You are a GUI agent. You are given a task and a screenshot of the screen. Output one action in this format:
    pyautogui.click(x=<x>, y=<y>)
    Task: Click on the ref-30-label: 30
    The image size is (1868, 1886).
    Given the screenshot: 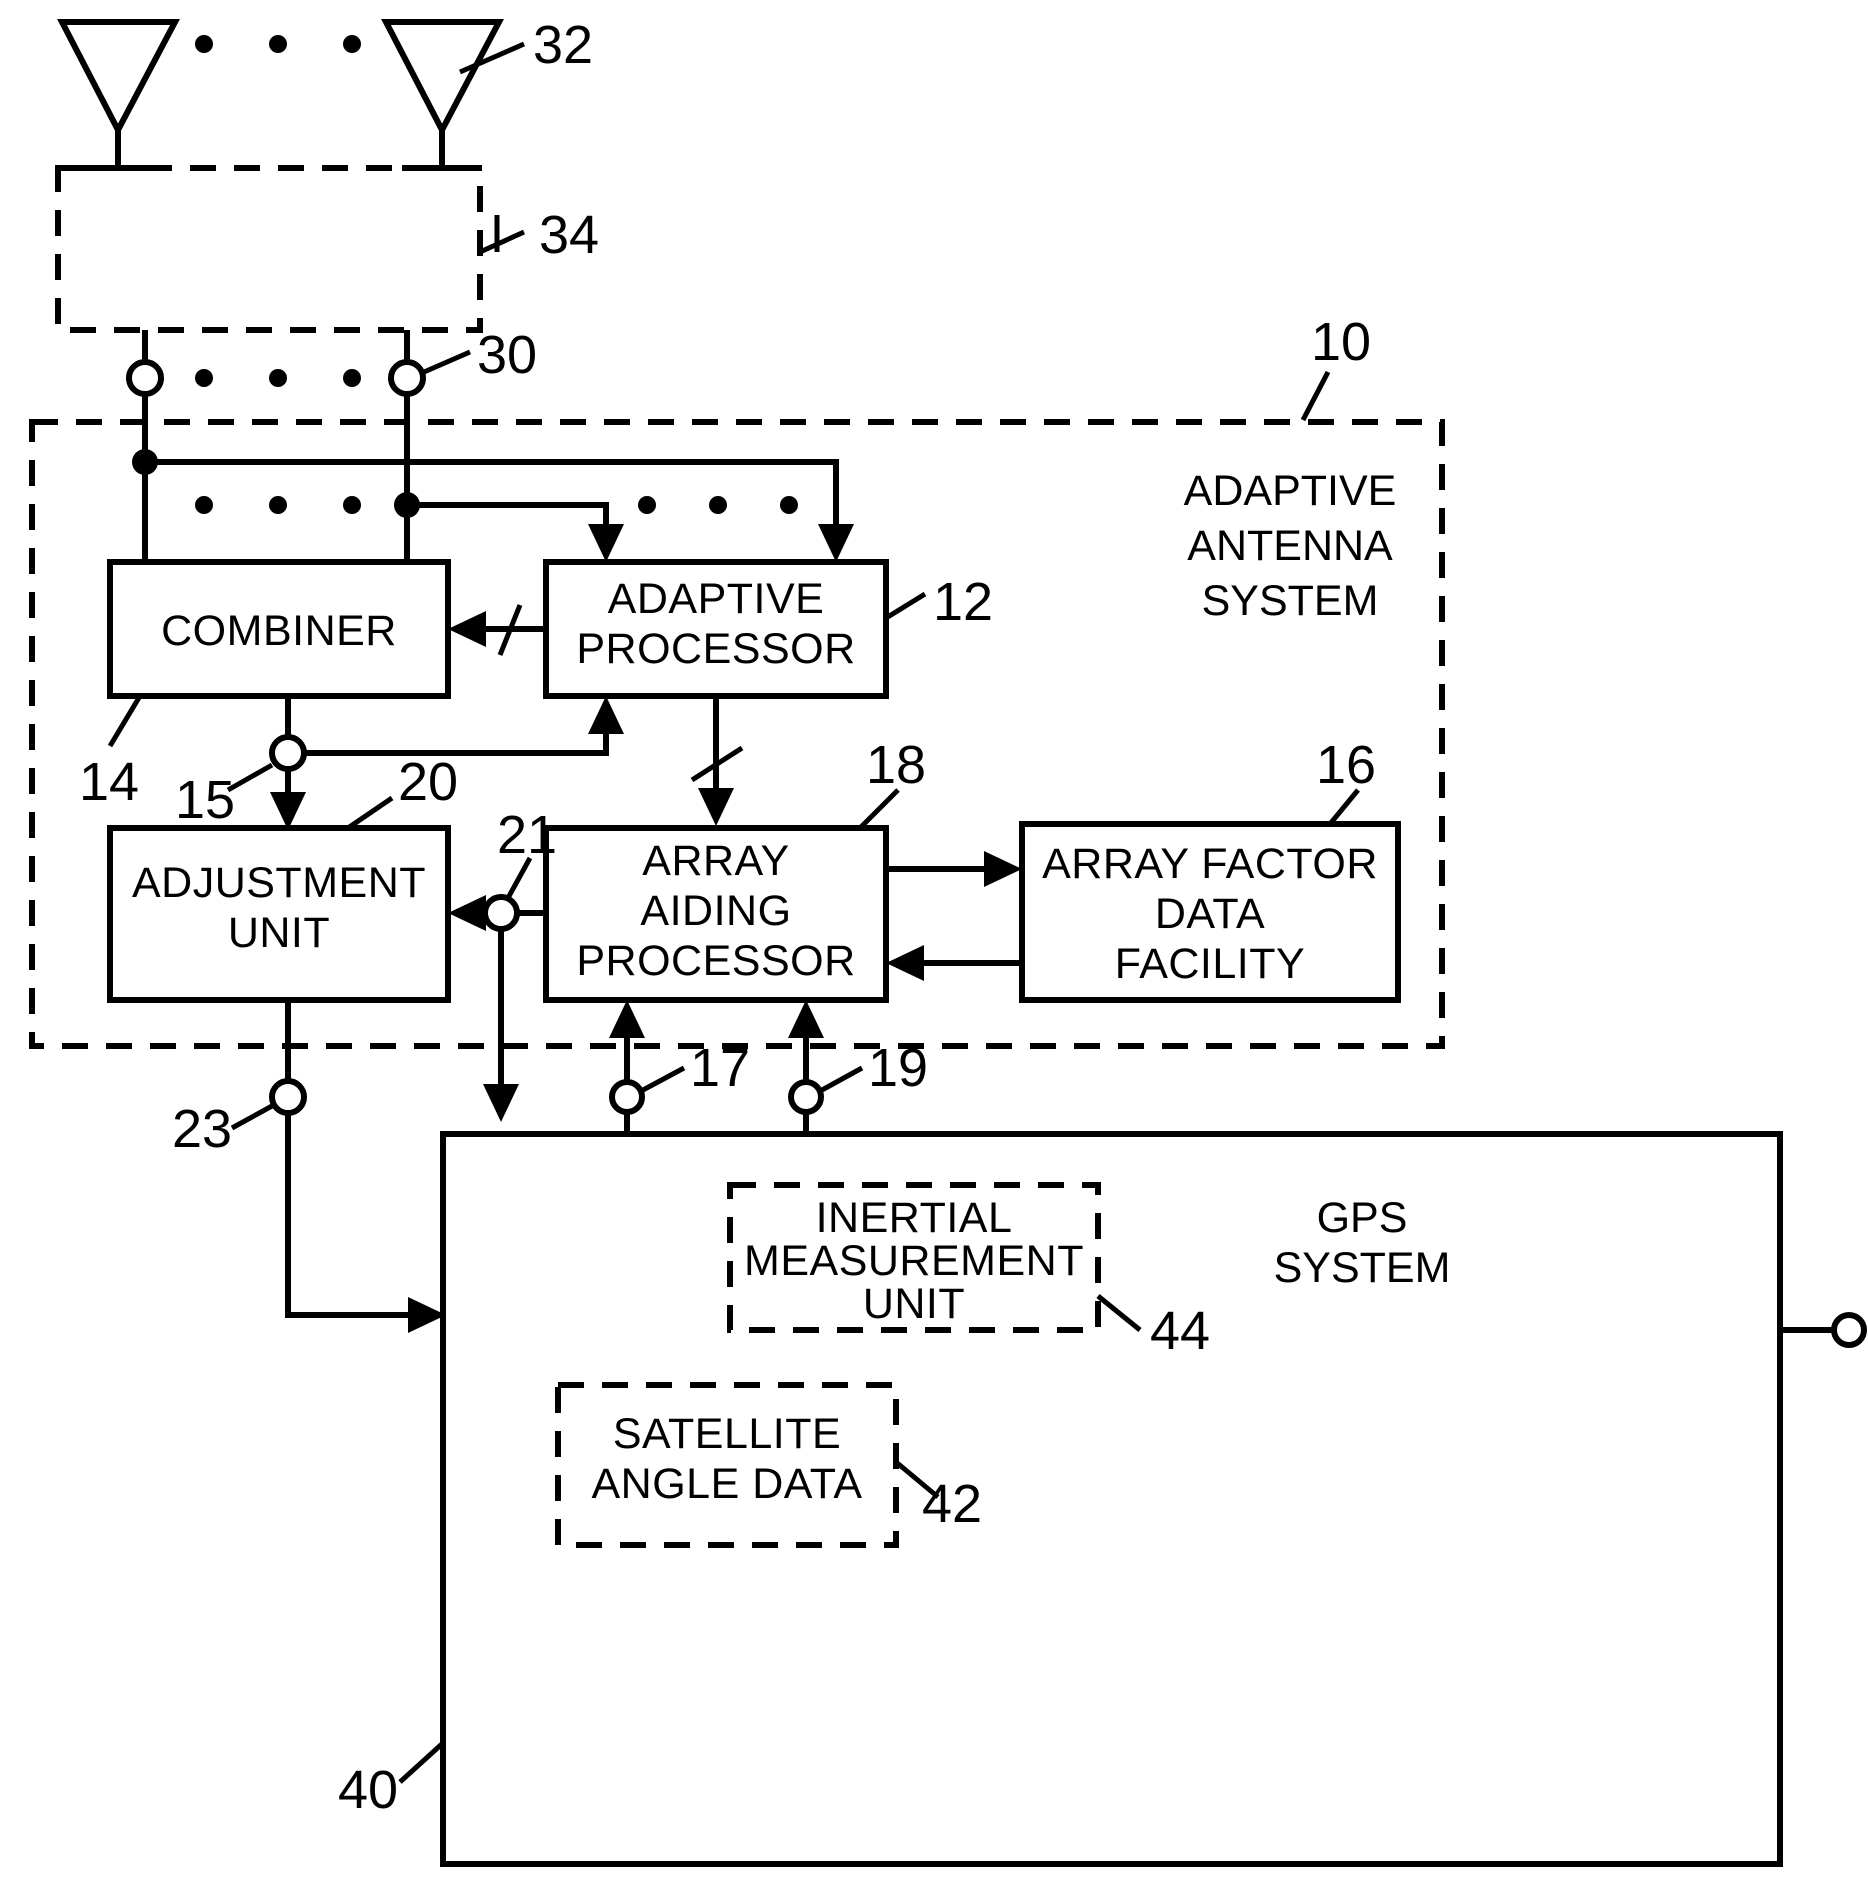 What is the action you would take?
    pyautogui.click(x=507, y=355)
    